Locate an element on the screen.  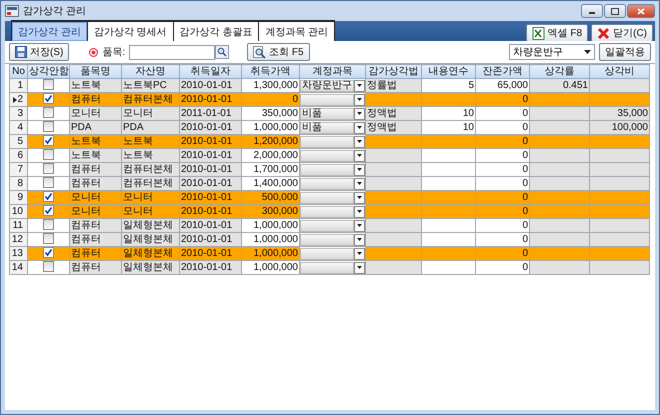
method-cell: 정률법 is located at coordinates (382, 85).